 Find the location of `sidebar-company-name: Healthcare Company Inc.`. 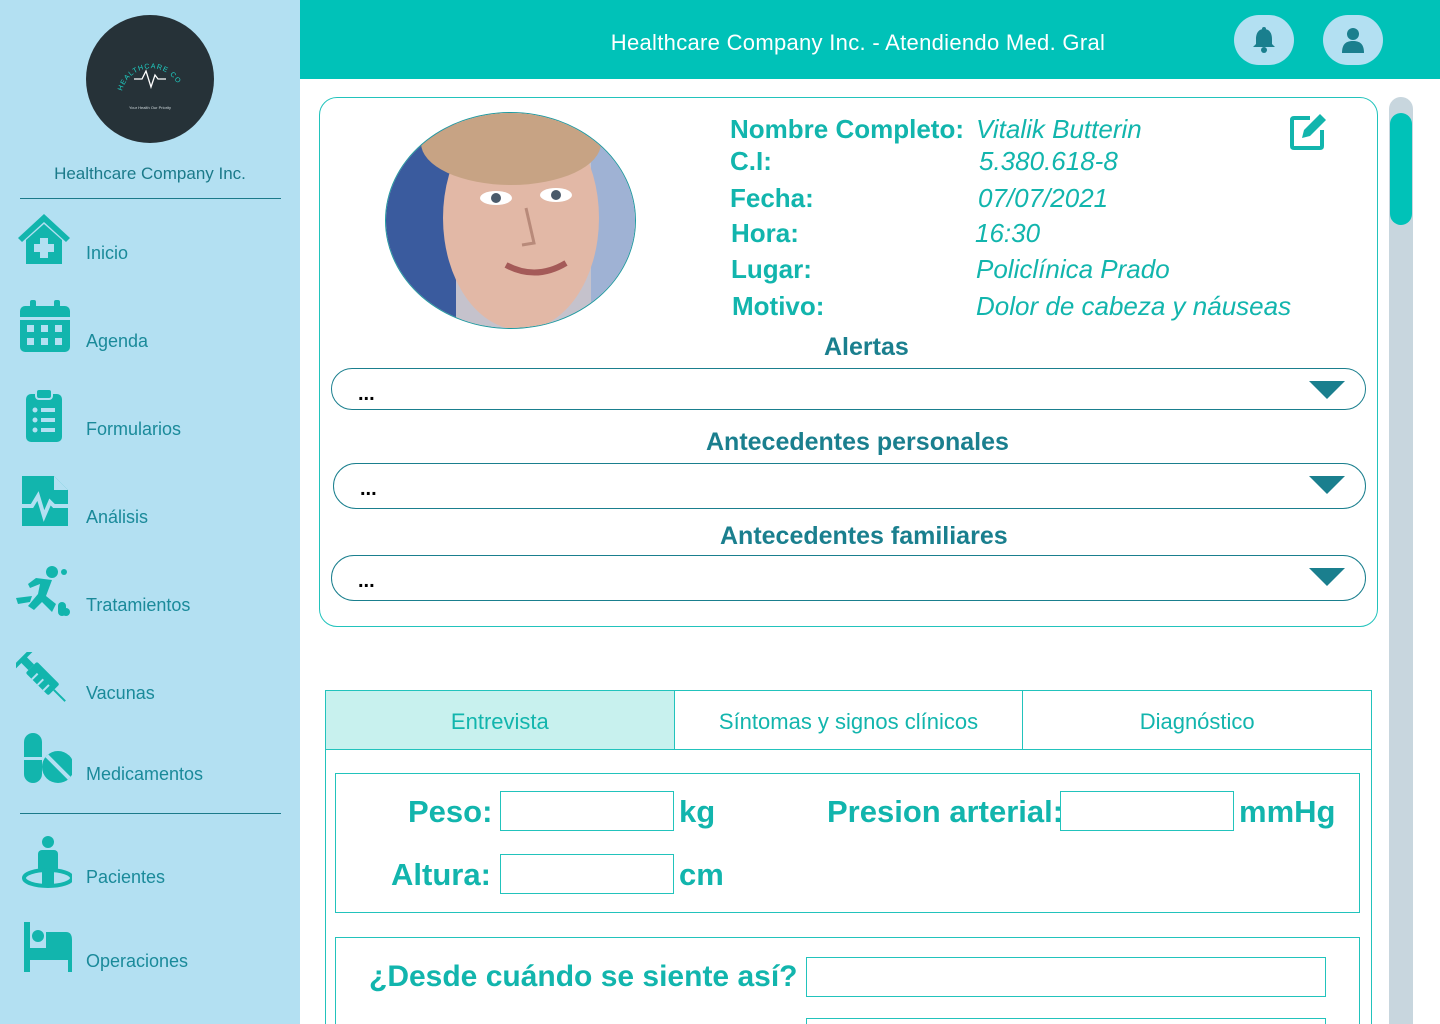

sidebar-company-name: Healthcare Company Inc. is located at coordinates (150, 173).